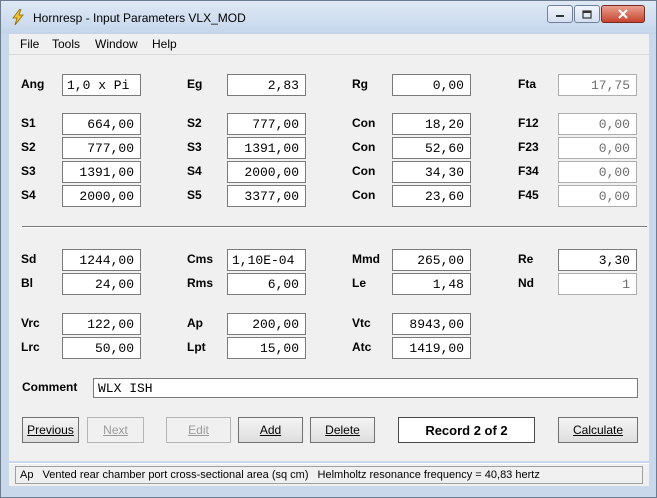 The height and width of the screenshot is (498, 657). Describe the element at coordinates (200, 259) in the screenshot. I see `cms-label: Cms` at that location.